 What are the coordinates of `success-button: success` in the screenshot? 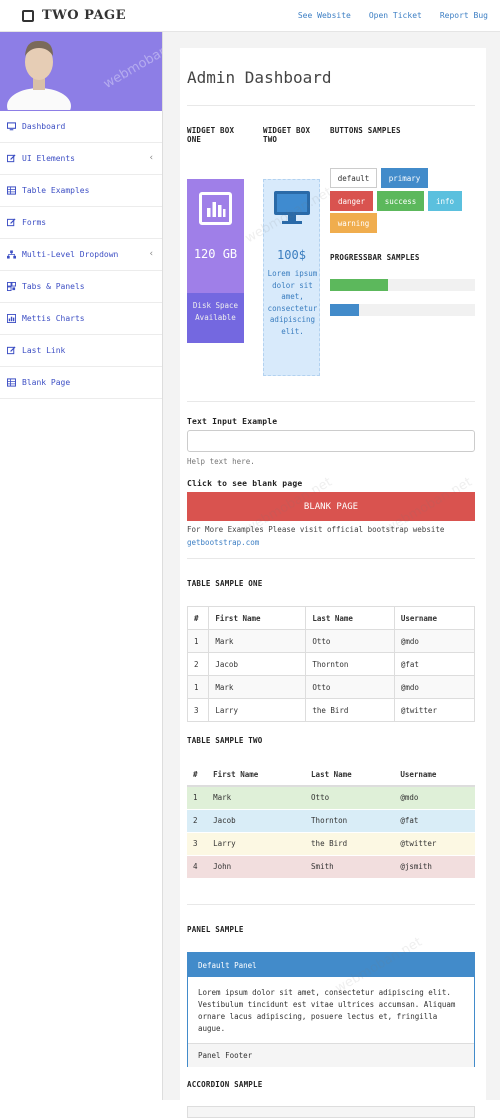 It's located at (400, 201).